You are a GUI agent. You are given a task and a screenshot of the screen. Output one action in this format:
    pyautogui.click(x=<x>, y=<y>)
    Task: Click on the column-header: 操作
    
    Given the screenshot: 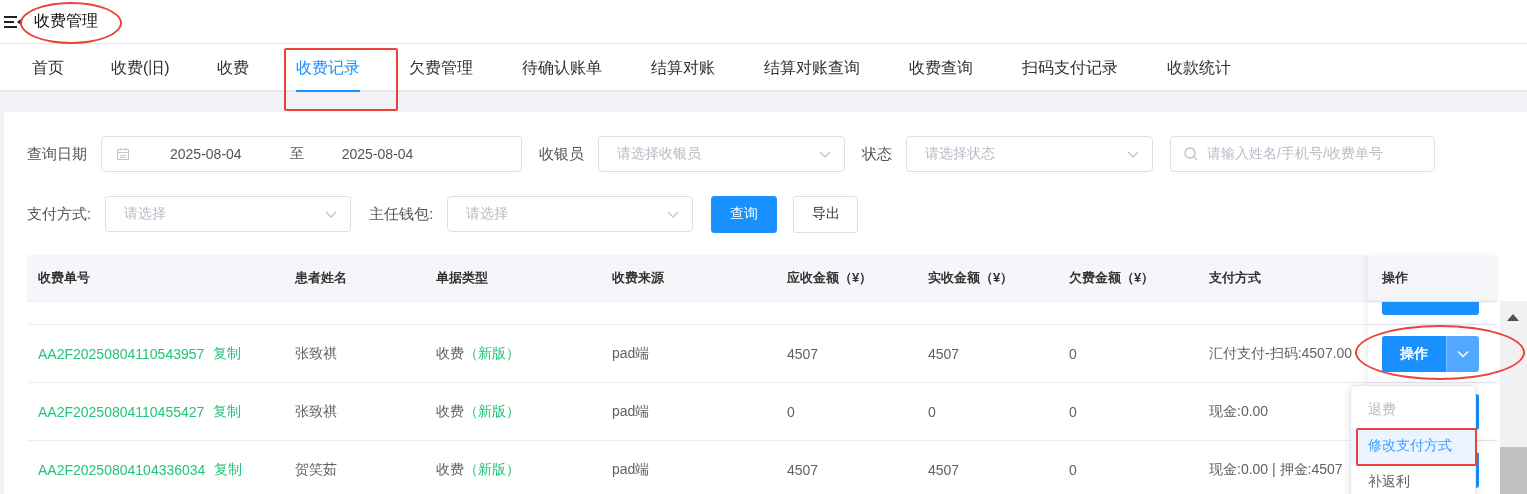 What is the action you would take?
    pyautogui.click(x=1433, y=278)
    